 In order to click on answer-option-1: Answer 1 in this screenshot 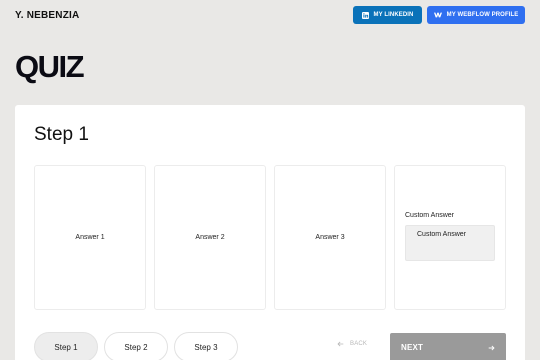, I will do `click(90, 237)`.